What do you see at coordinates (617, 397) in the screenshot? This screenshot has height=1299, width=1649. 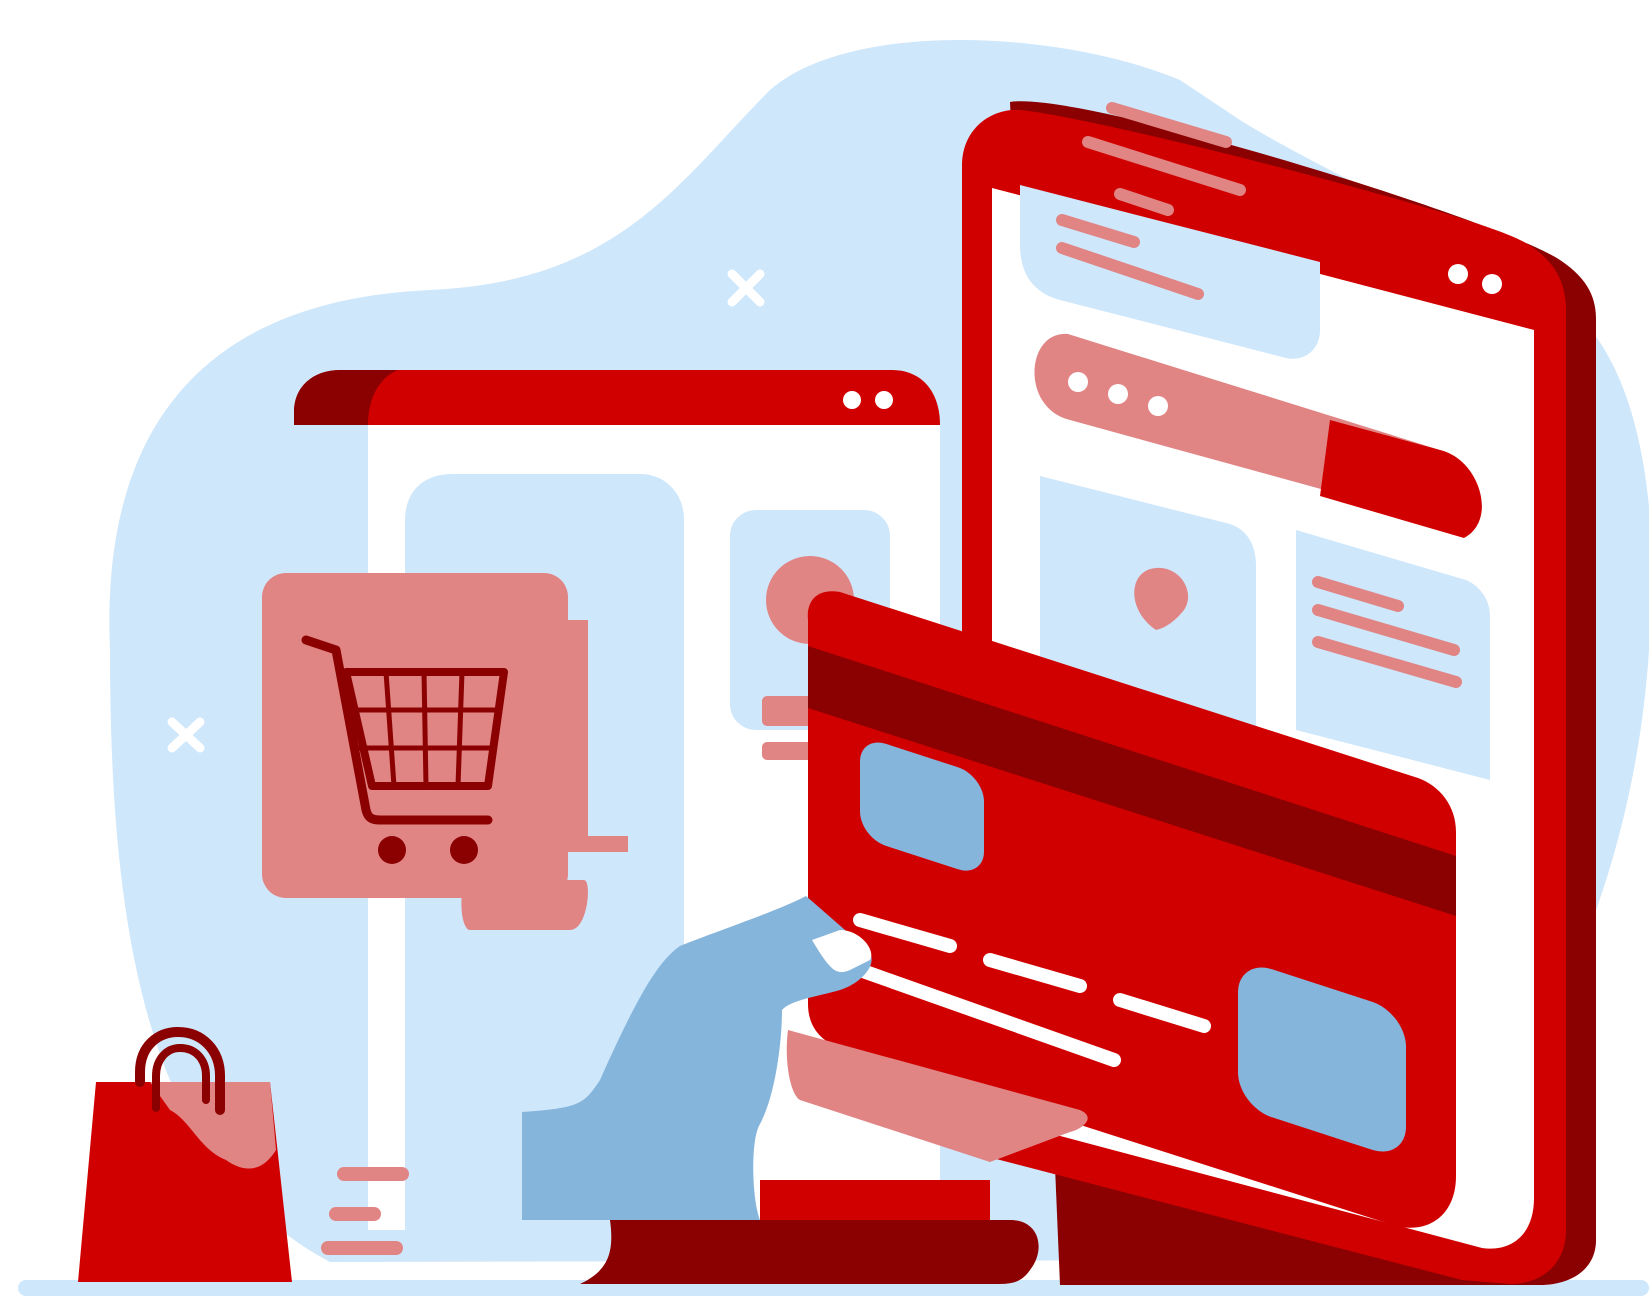 I see `browser-titlebar` at bounding box center [617, 397].